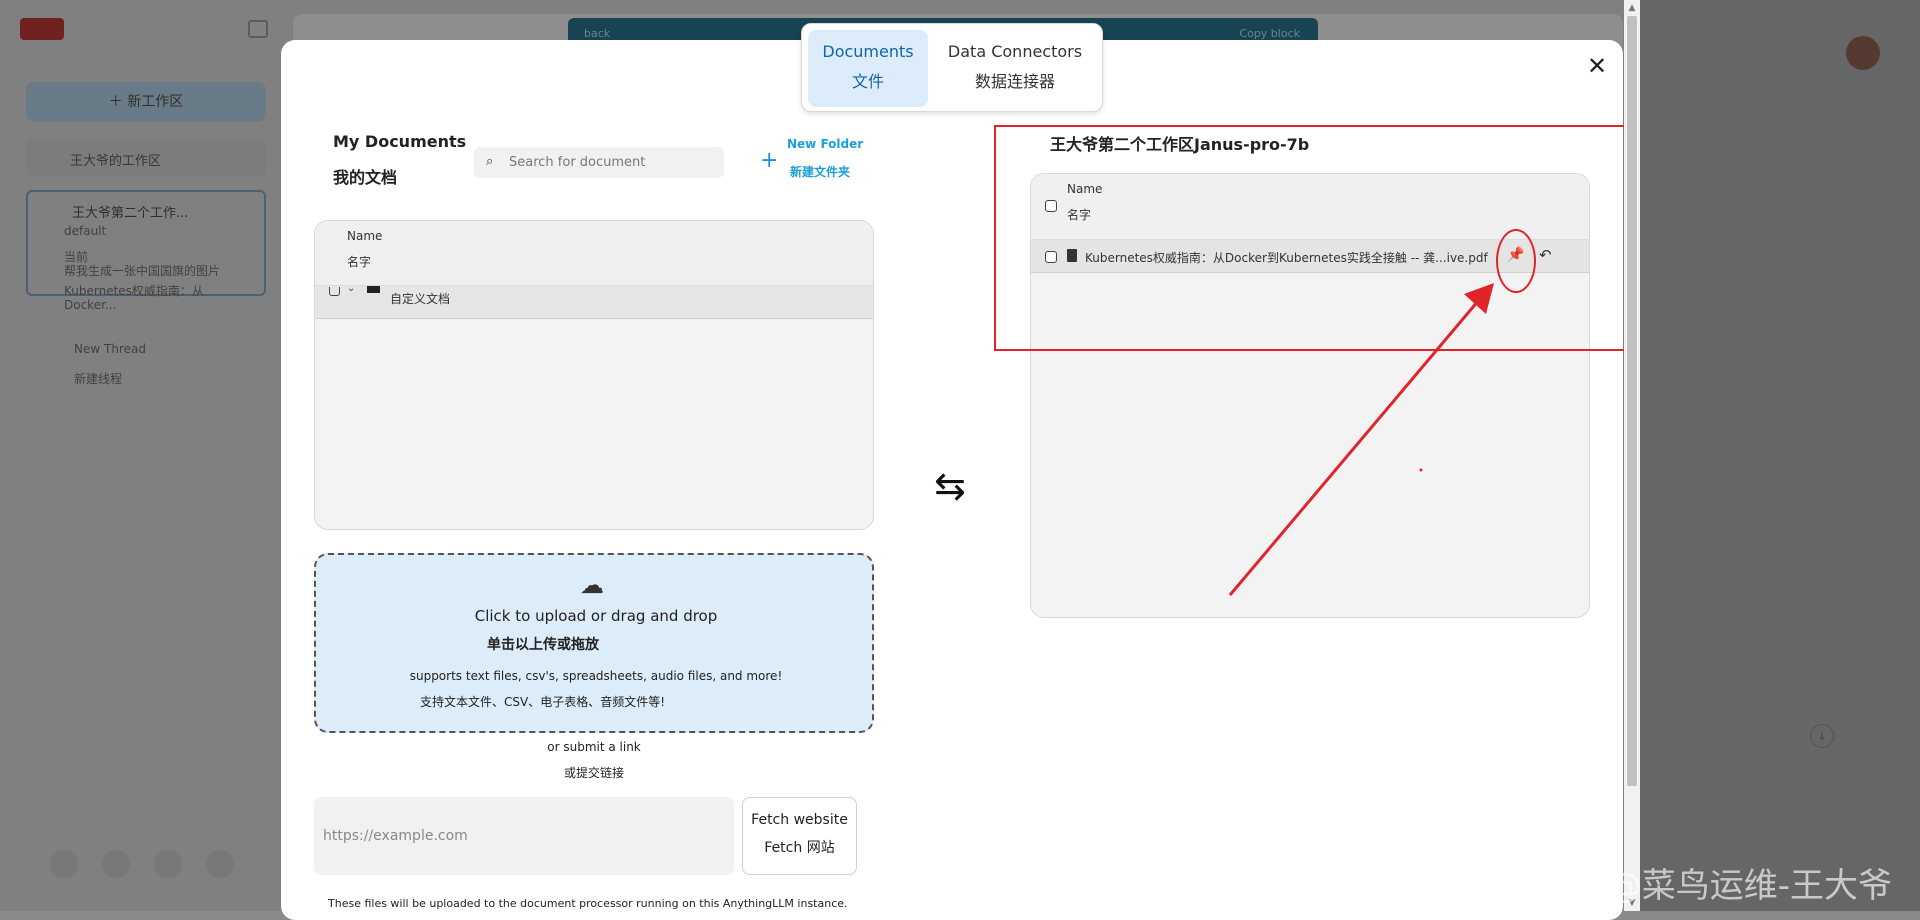  I want to click on scroll-up-arrow: ▲, so click(1632, 8).